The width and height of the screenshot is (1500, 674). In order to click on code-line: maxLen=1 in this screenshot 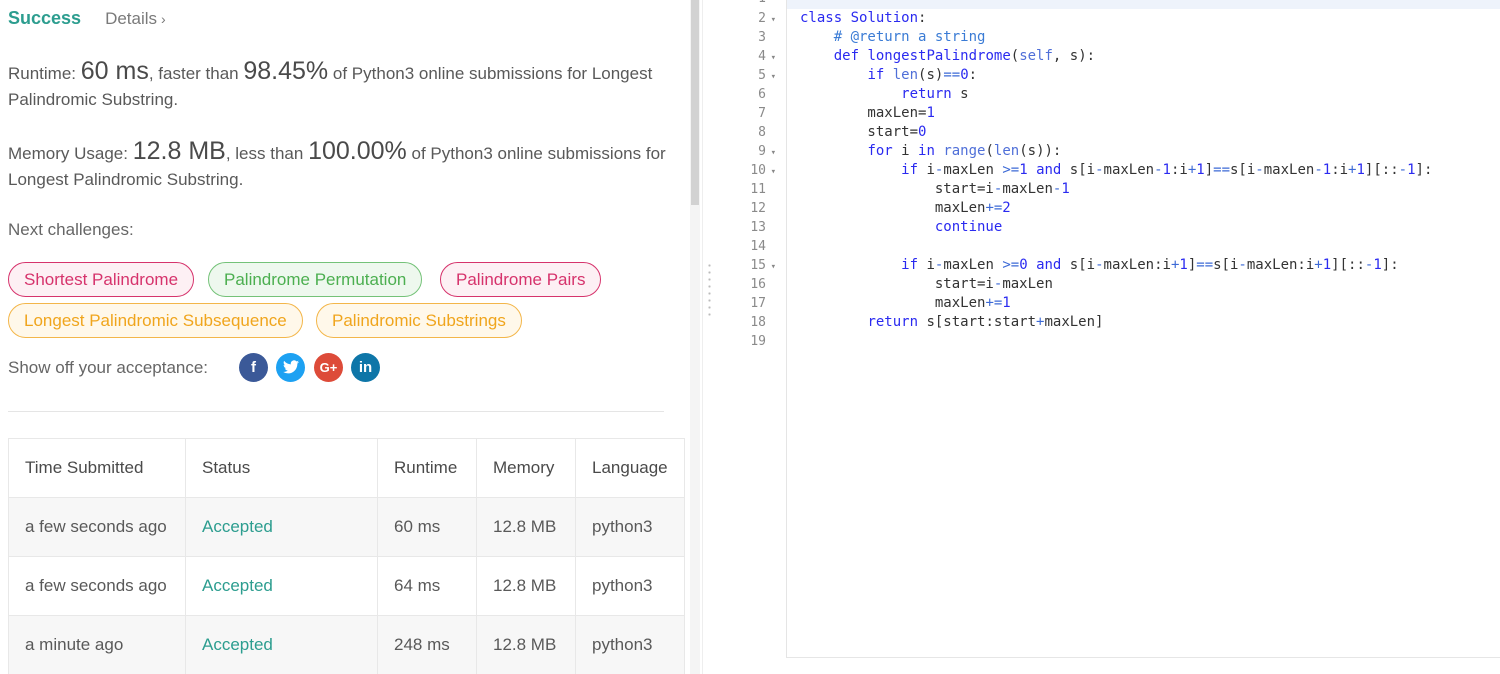, I will do `click(867, 113)`.